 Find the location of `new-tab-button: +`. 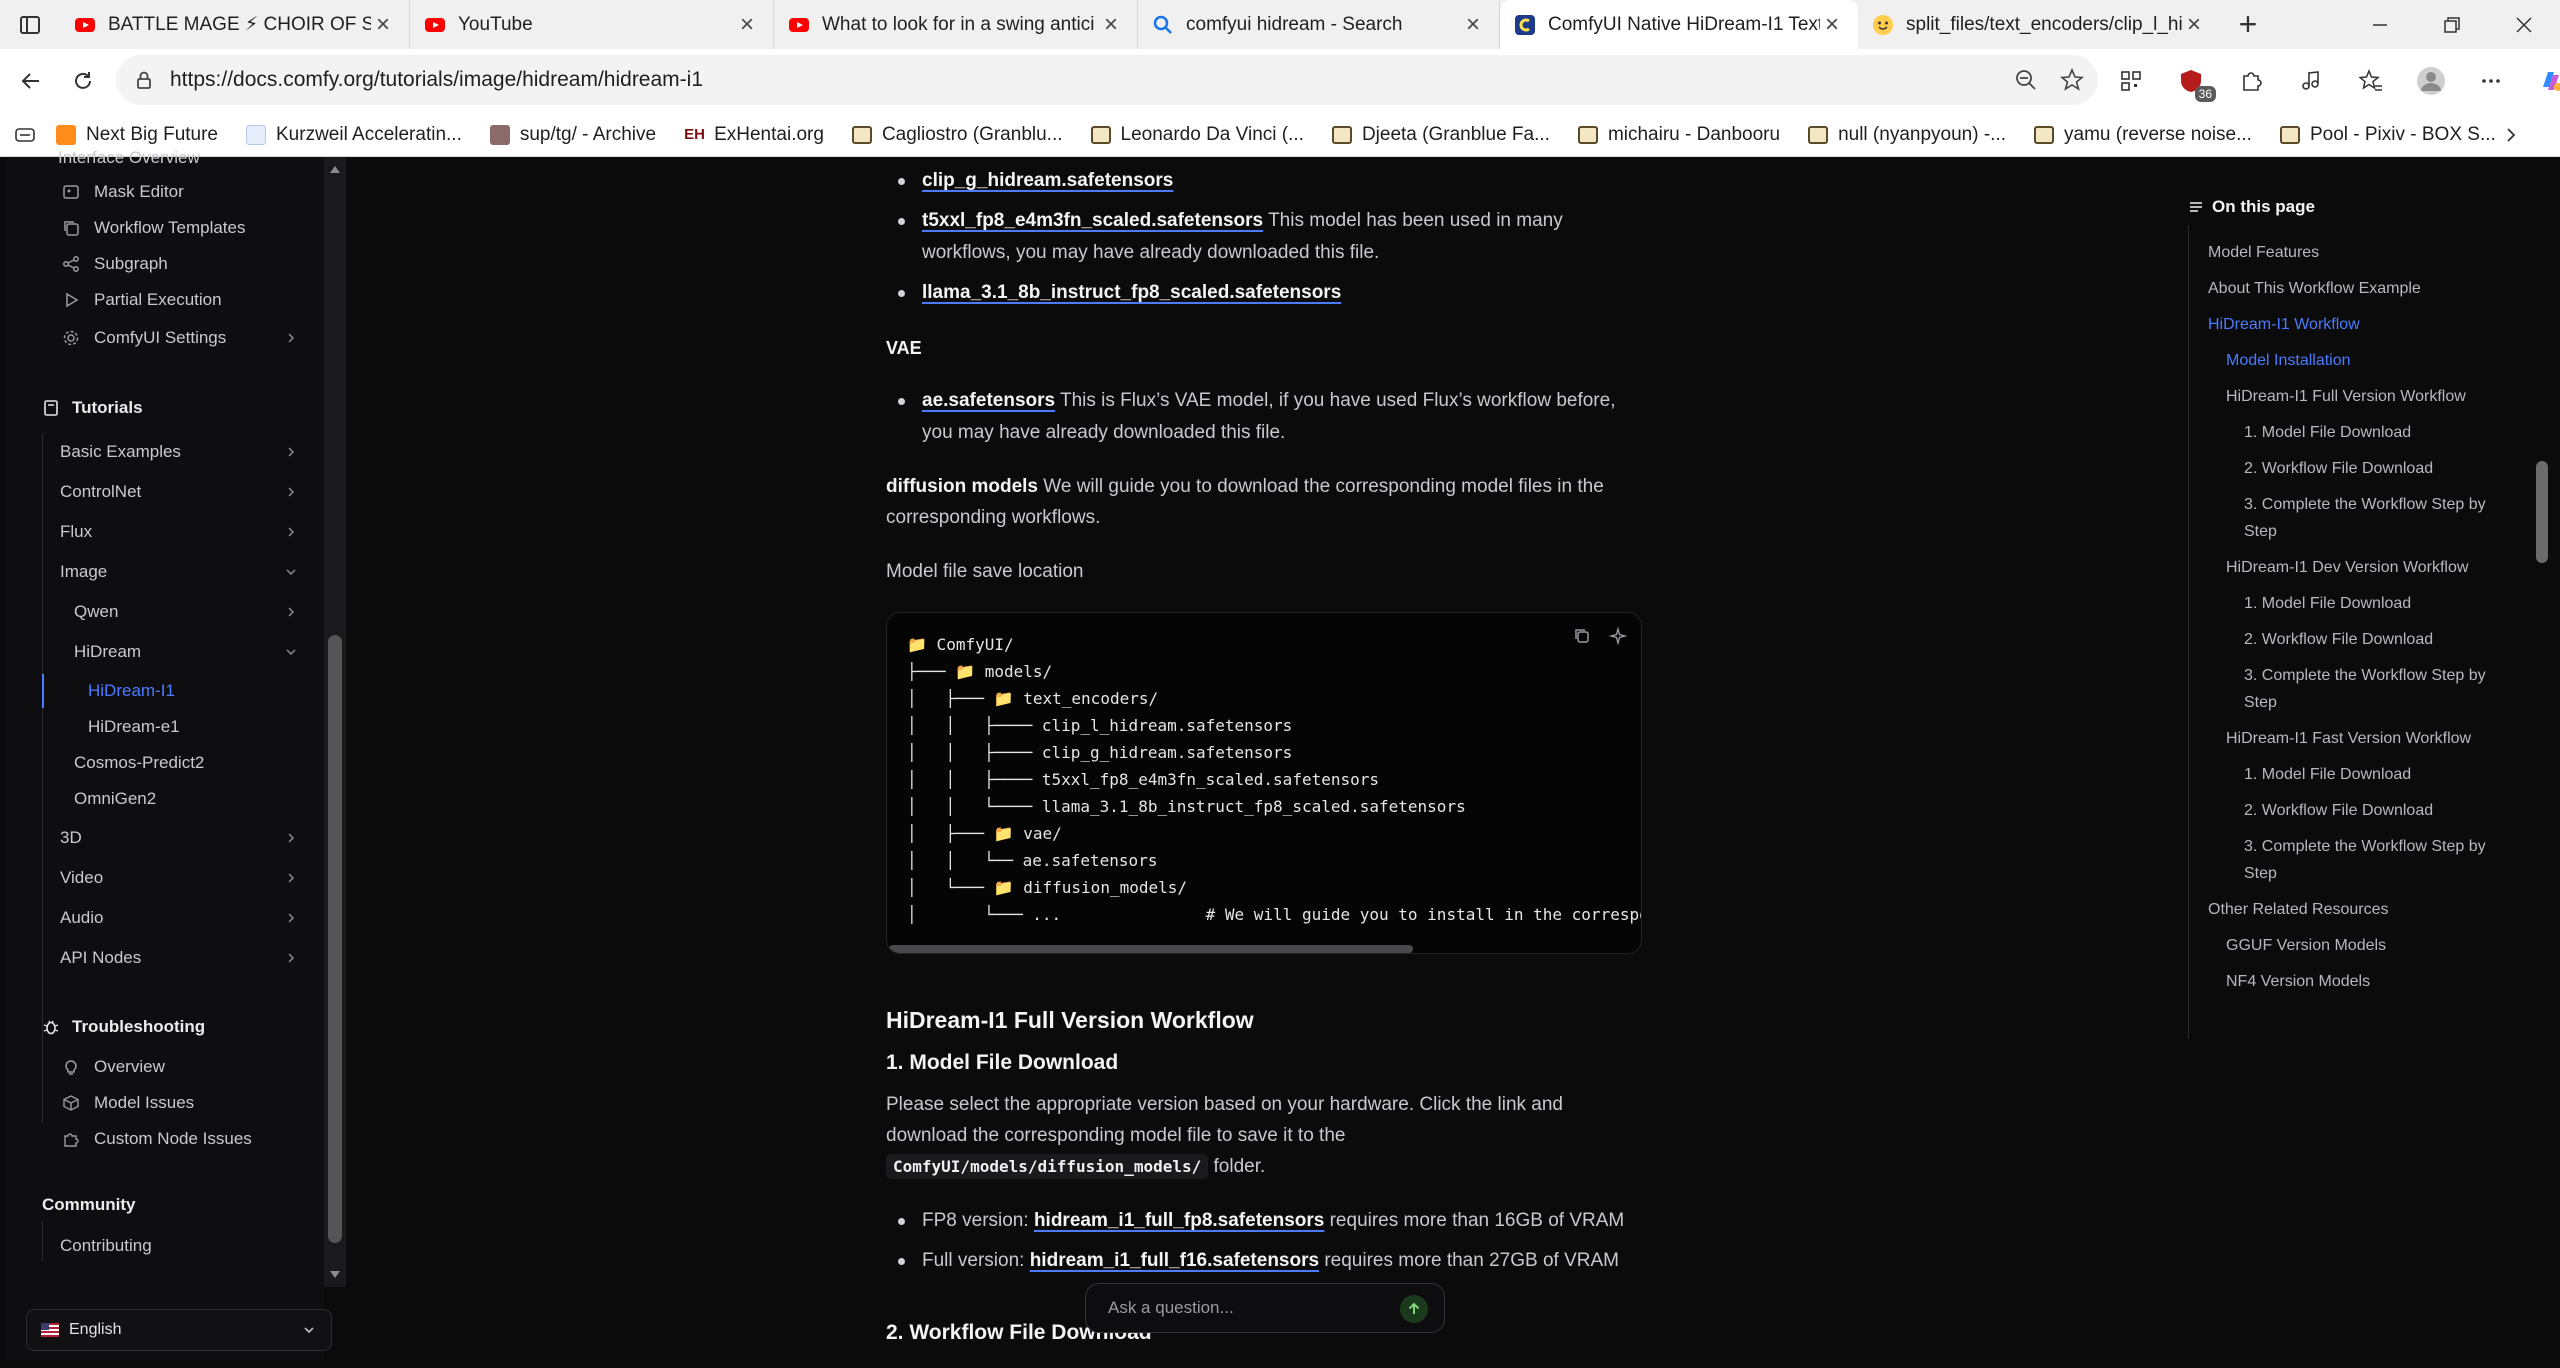

new-tab-button: + is located at coordinates (2248, 24).